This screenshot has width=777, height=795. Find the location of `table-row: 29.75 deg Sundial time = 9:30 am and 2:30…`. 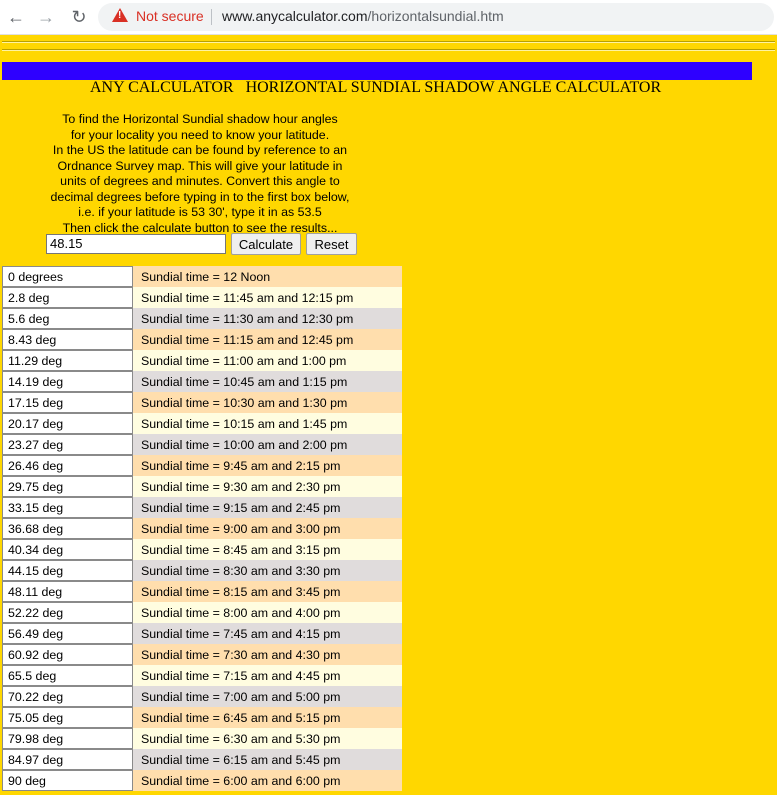

table-row: 29.75 deg Sundial time = 9:30 am and 2:30… is located at coordinates (202, 486).